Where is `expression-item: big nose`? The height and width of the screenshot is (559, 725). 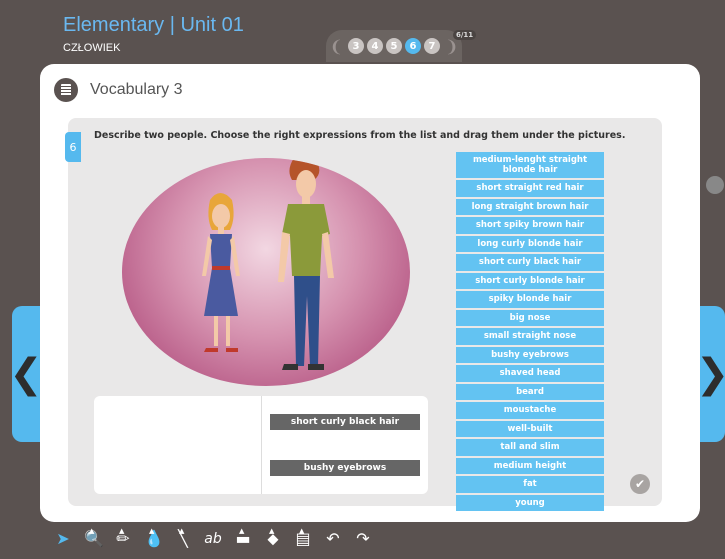 expression-item: big nose is located at coordinates (530, 317).